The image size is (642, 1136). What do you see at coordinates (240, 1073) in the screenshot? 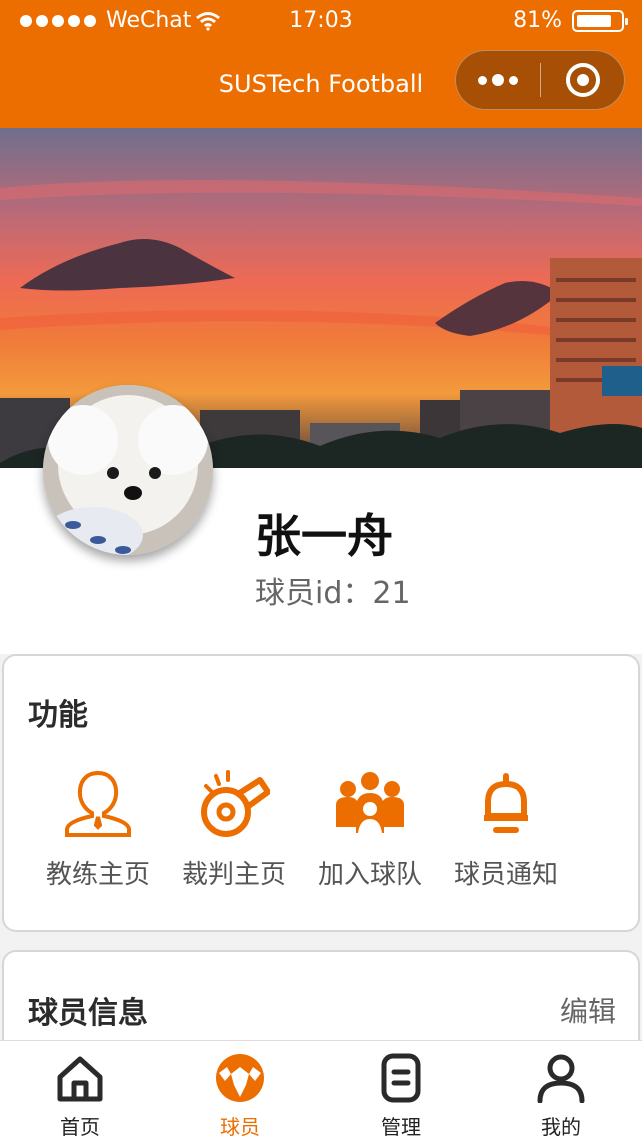
I see `football-icon` at bounding box center [240, 1073].